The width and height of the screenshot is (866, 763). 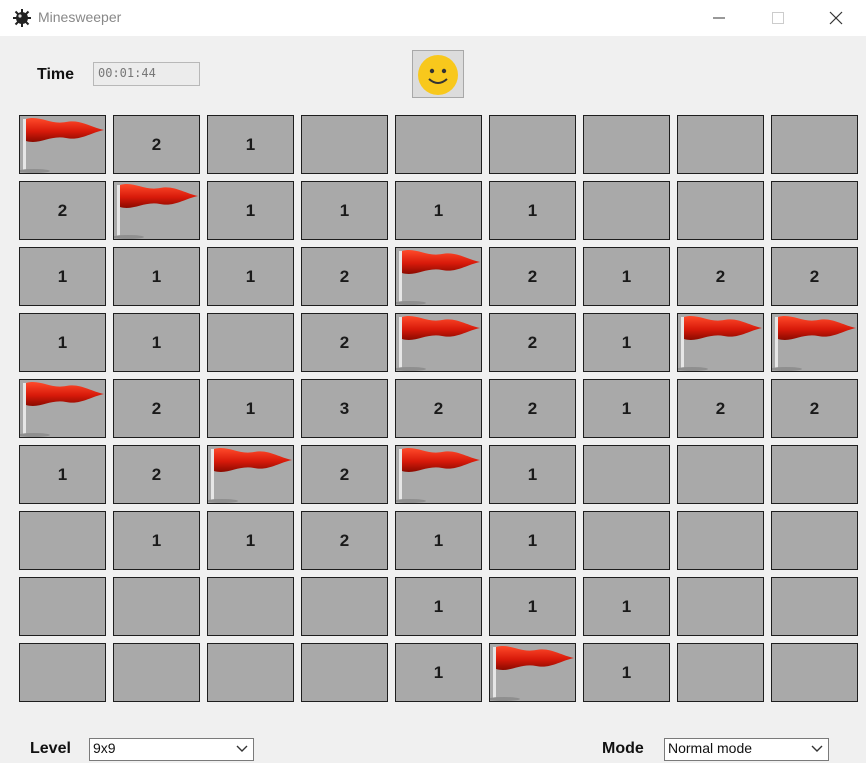 I want to click on level-select: 9x9, so click(x=171, y=749).